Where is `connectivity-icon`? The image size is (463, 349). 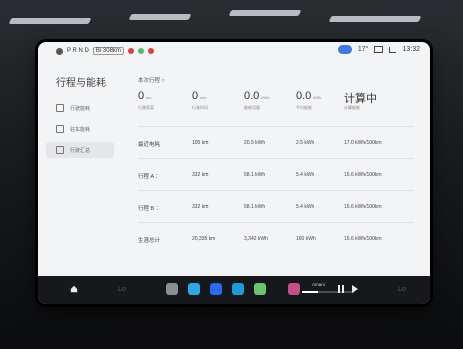 connectivity-icon is located at coordinates (344, 49).